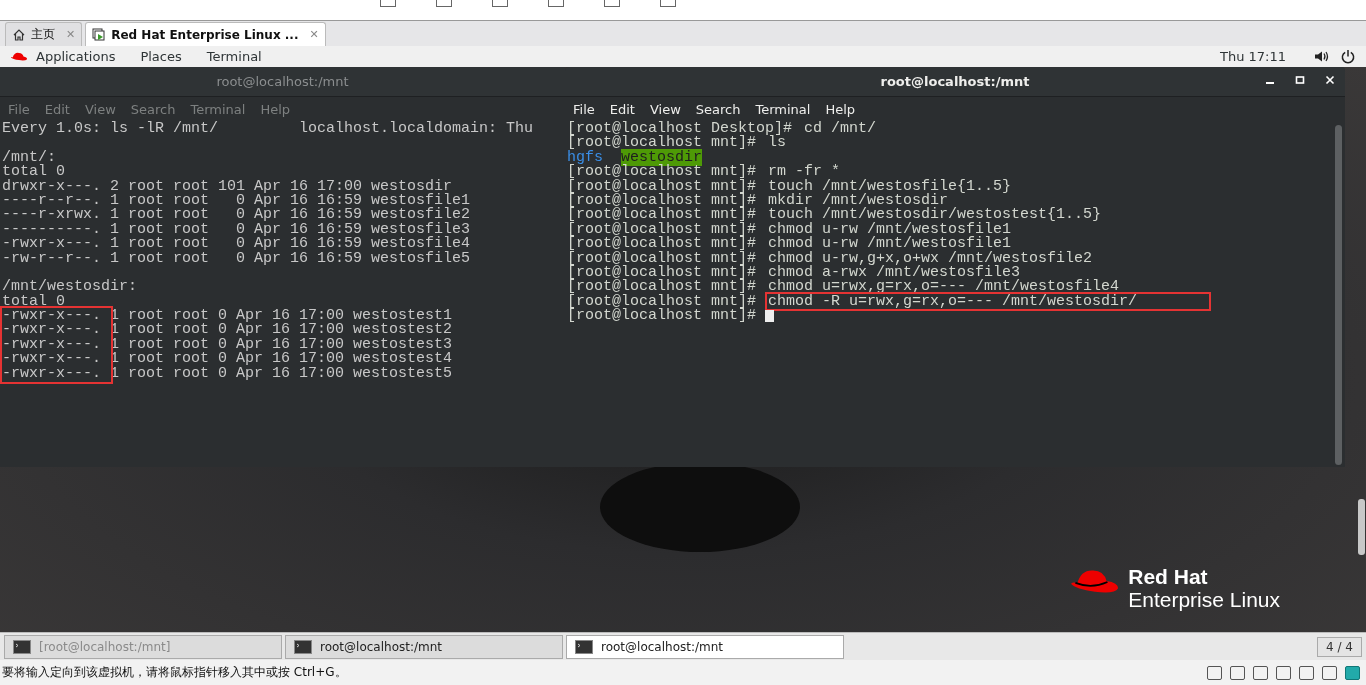 The height and width of the screenshot is (685, 1366). What do you see at coordinates (1330, 80) in the screenshot?
I see `close-icon` at bounding box center [1330, 80].